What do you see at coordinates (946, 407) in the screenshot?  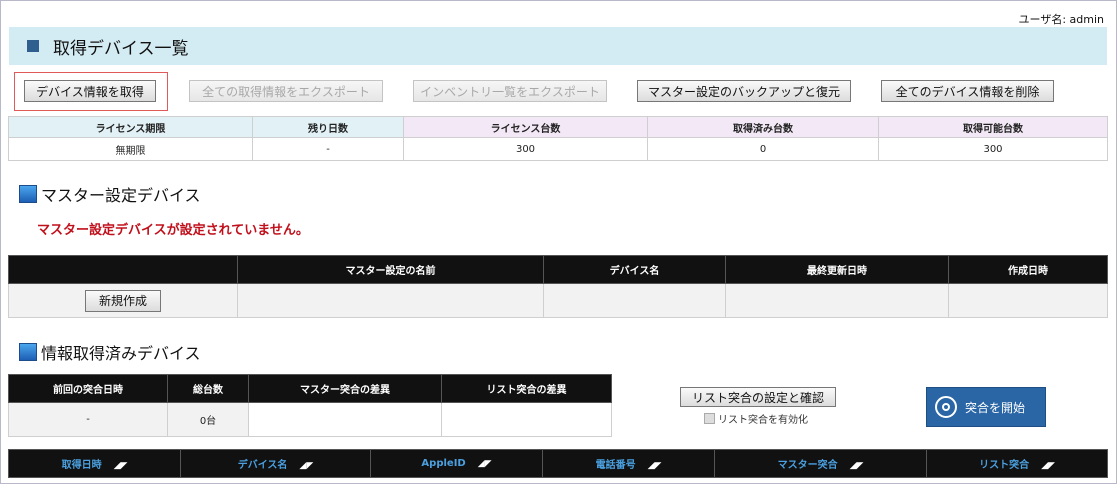 I see `gear-icon` at bounding box center [946, 407].